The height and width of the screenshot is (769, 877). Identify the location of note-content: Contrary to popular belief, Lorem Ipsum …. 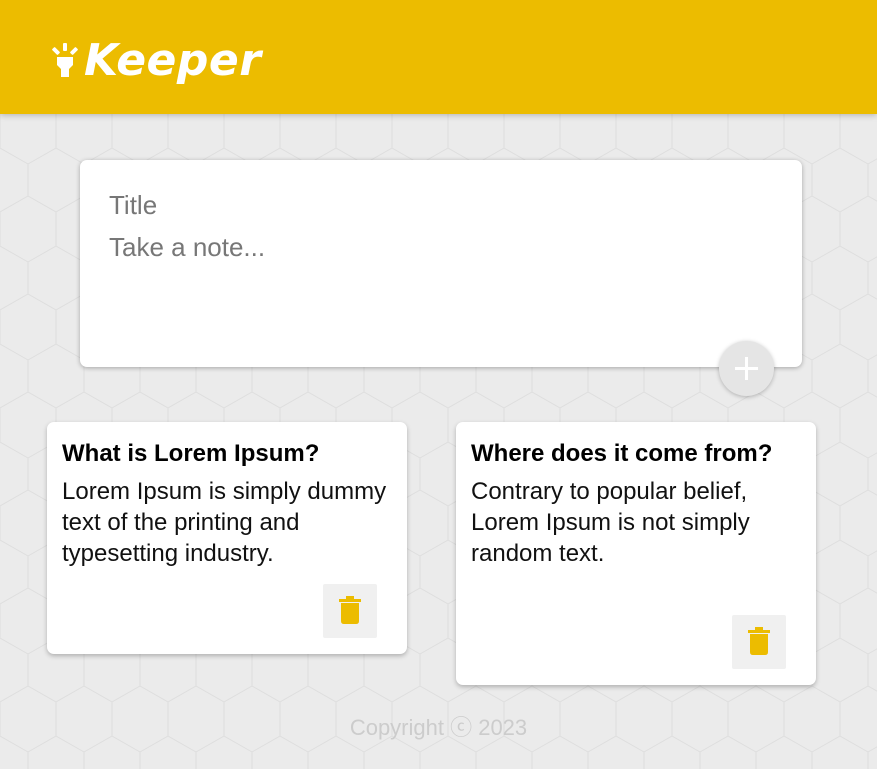
(610, 522).